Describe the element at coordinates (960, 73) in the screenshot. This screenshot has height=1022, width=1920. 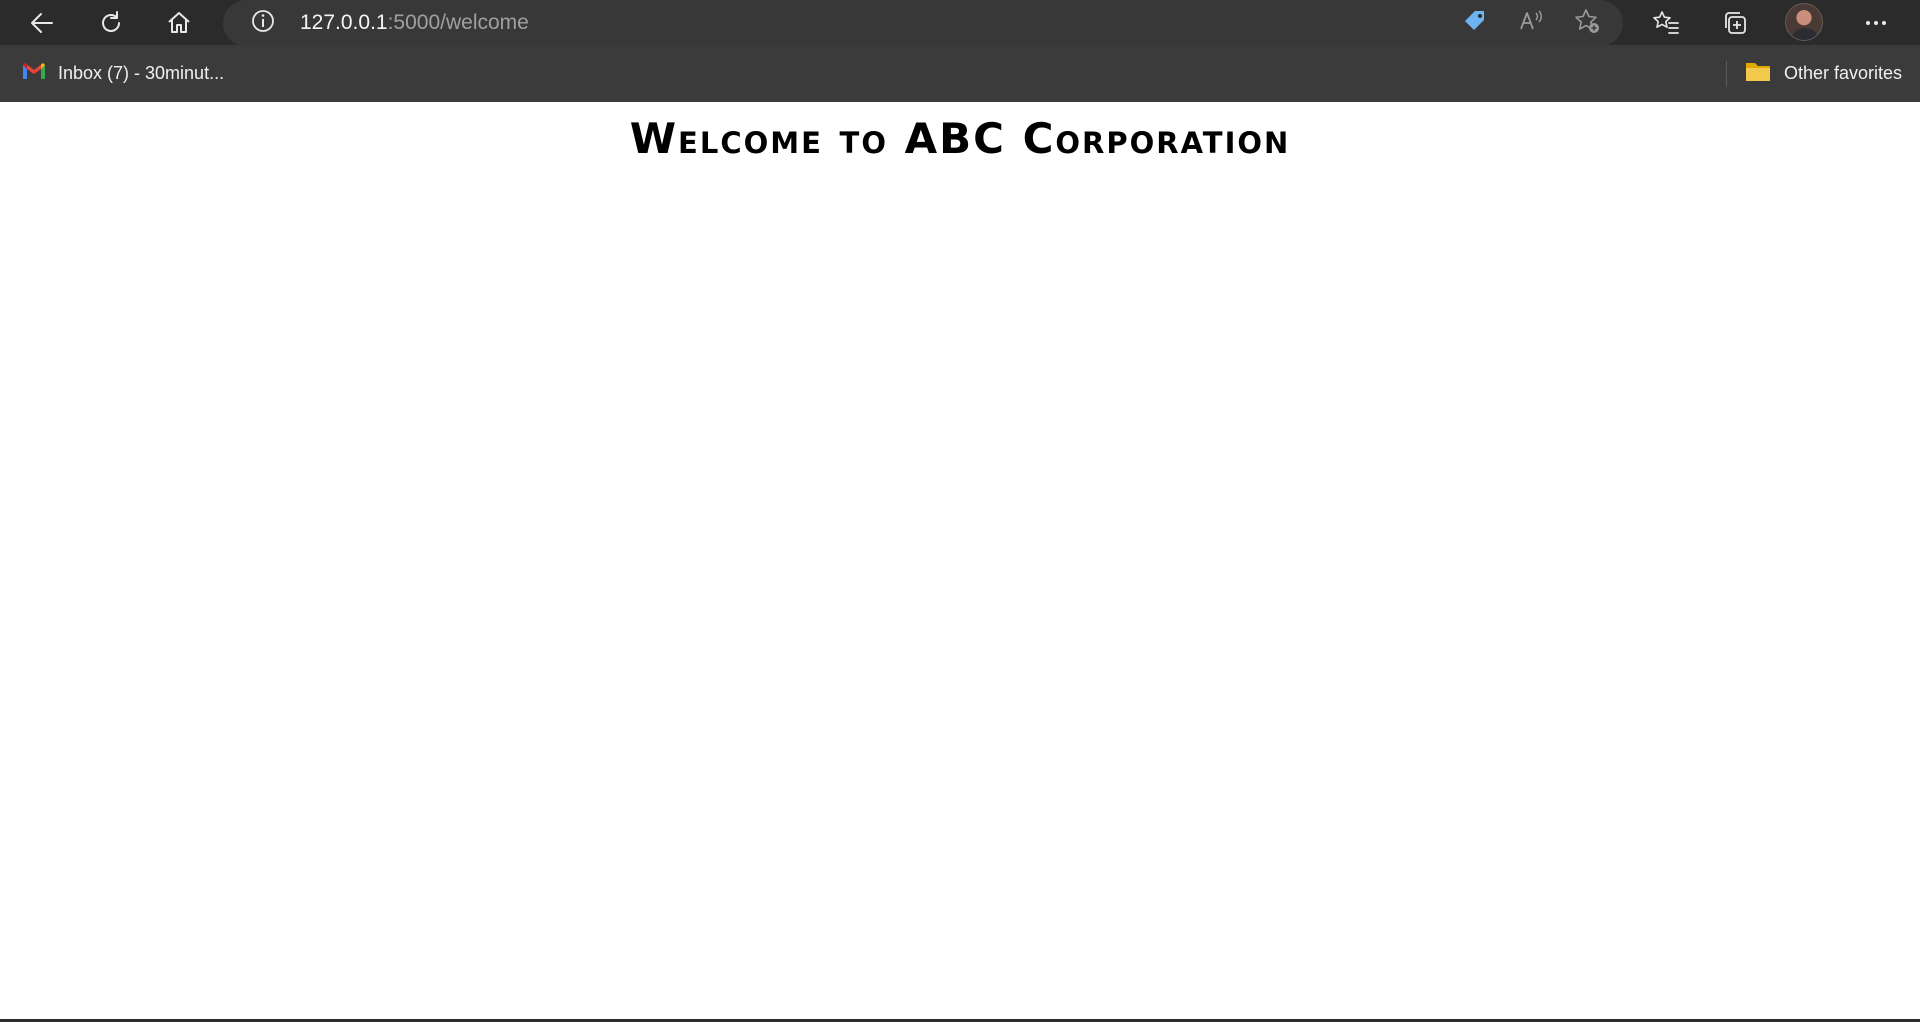
I see `favorites-bar: Inbox (7) - 30minut... Other favorites` at that location.